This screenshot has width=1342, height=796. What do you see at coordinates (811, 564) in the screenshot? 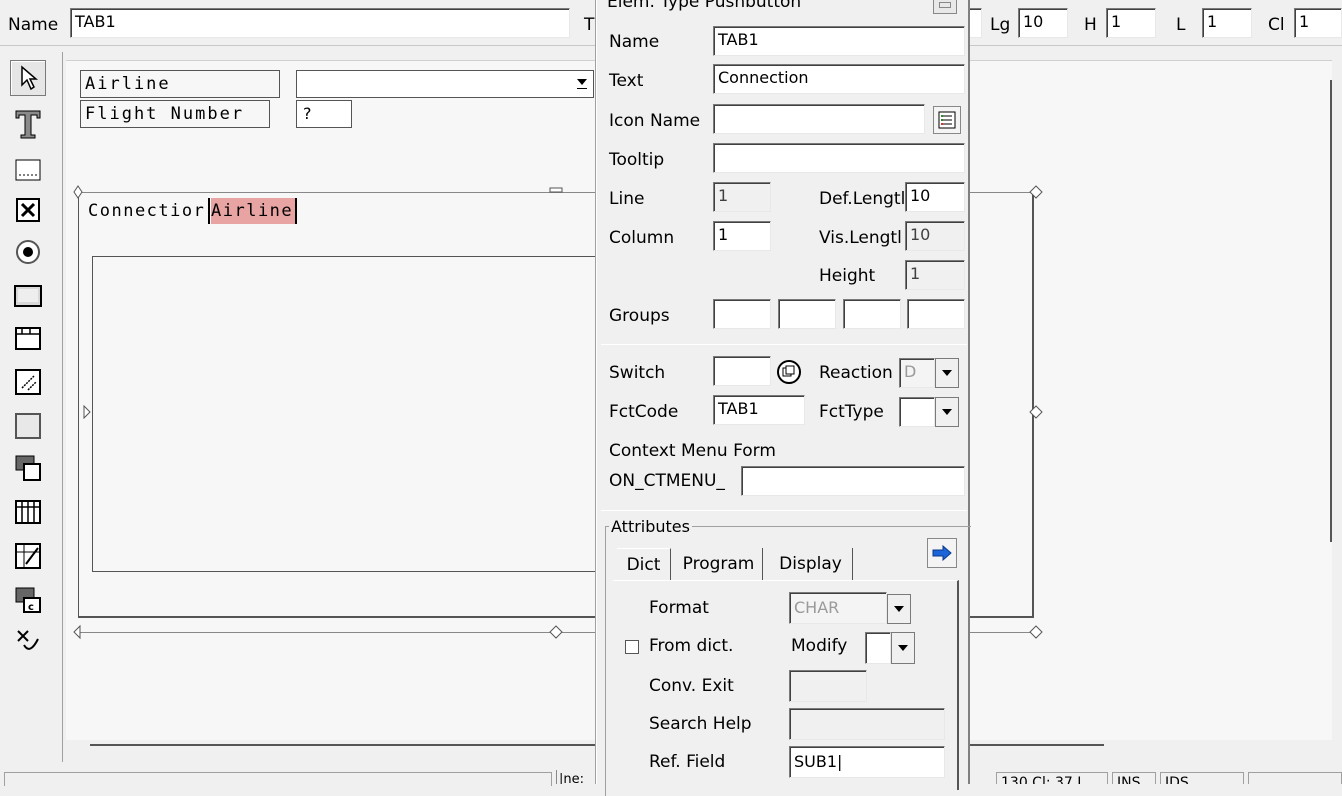
I see `tab-display: Display` at bounding box center [811, 564].